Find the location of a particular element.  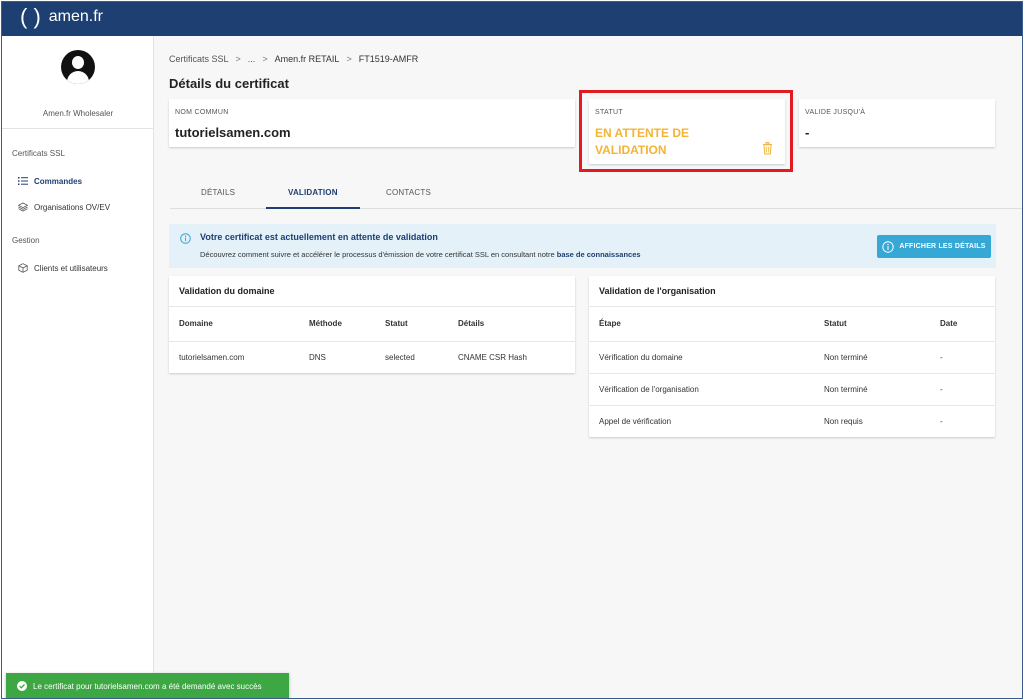

account-name: Amen.fr Wholesaler is located at coordinates (78, 113).